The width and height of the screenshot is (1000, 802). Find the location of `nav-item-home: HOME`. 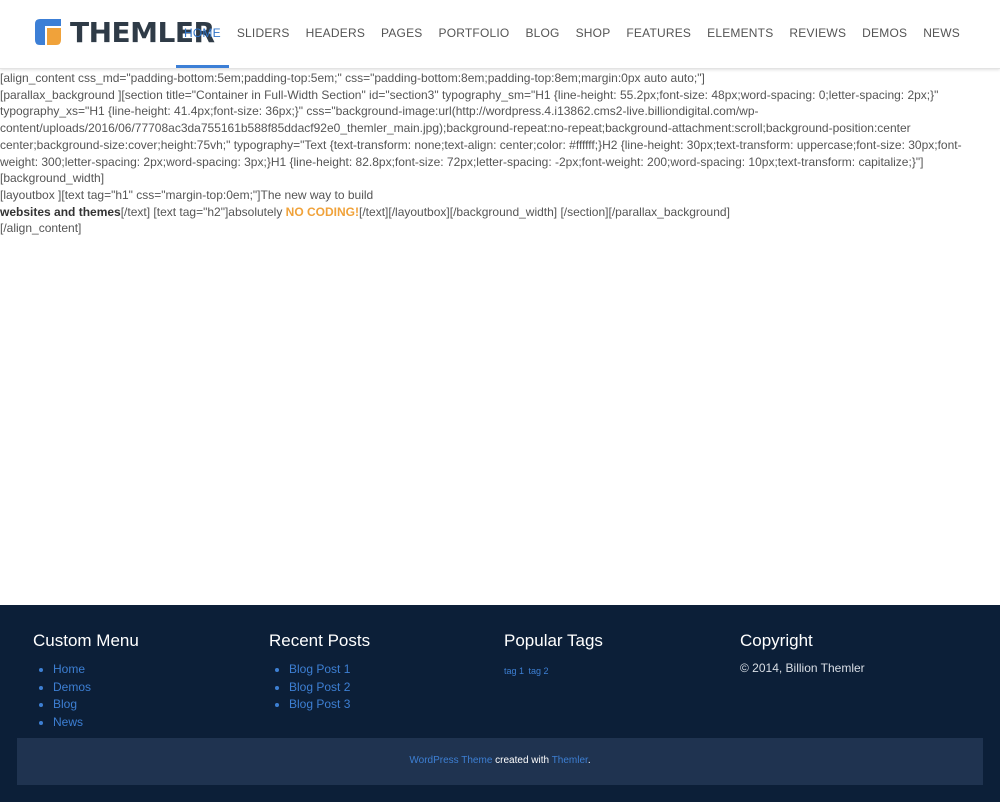

nav-item-home: HOME is located at coordinates (202, 34).